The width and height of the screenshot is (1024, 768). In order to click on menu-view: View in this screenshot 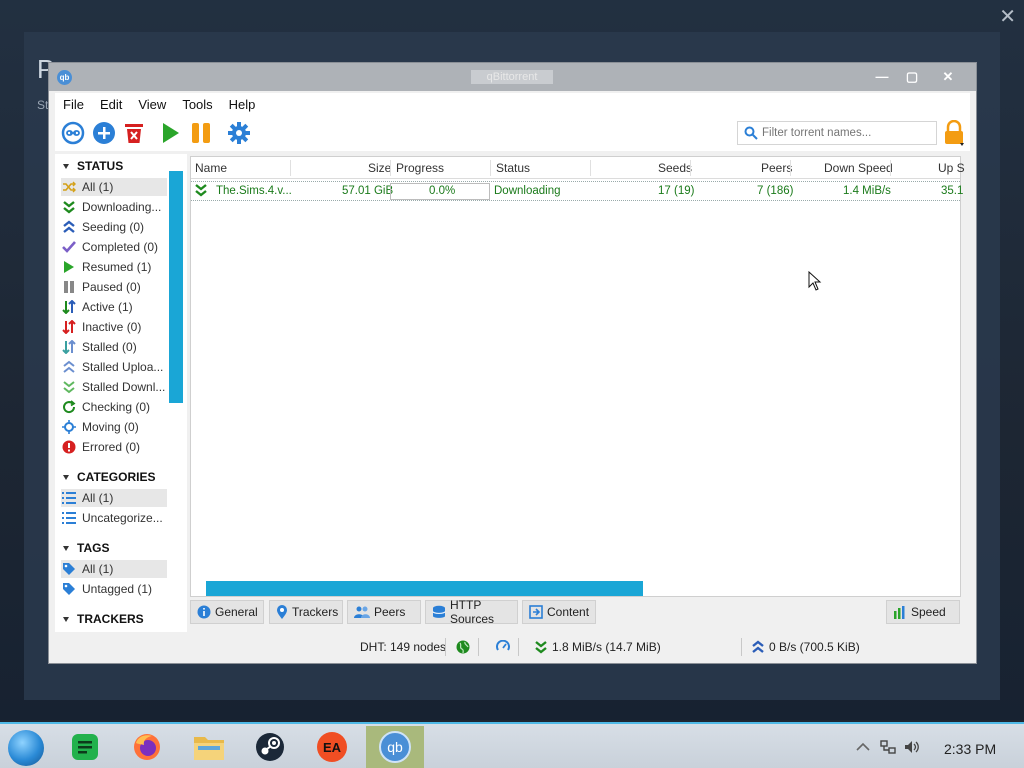, I will do `click(152, 104)`.